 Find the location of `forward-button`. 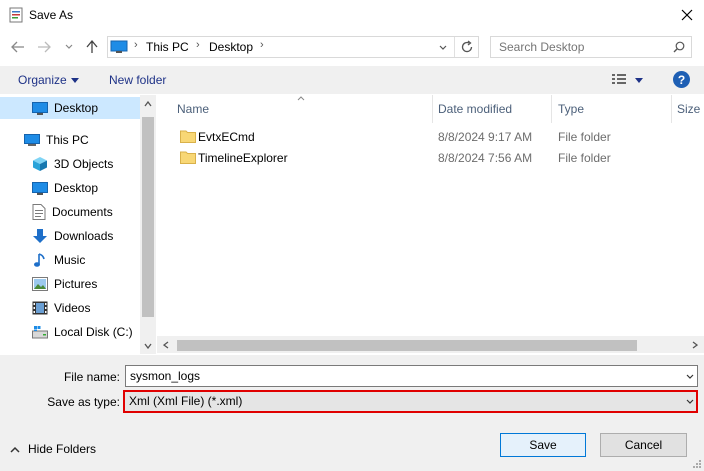

forward-button is located at coordinates (44, 47).